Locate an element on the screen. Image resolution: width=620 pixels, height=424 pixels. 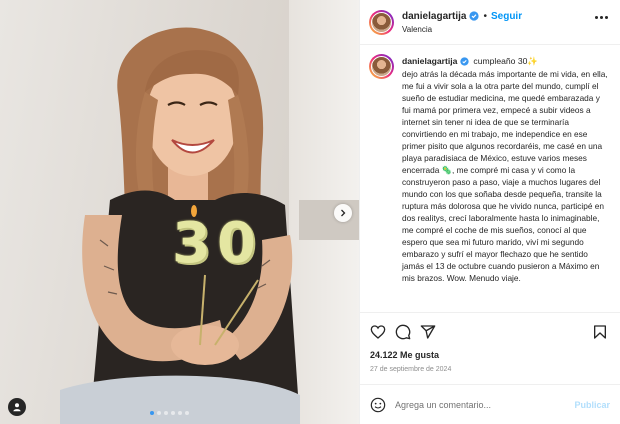
username-link: danielagartija is located at coordinates (434, 16).